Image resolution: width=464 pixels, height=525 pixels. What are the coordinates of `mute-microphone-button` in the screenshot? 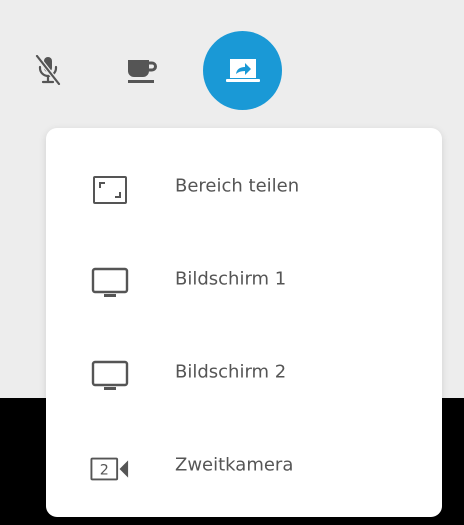 It's located at (48, 70).